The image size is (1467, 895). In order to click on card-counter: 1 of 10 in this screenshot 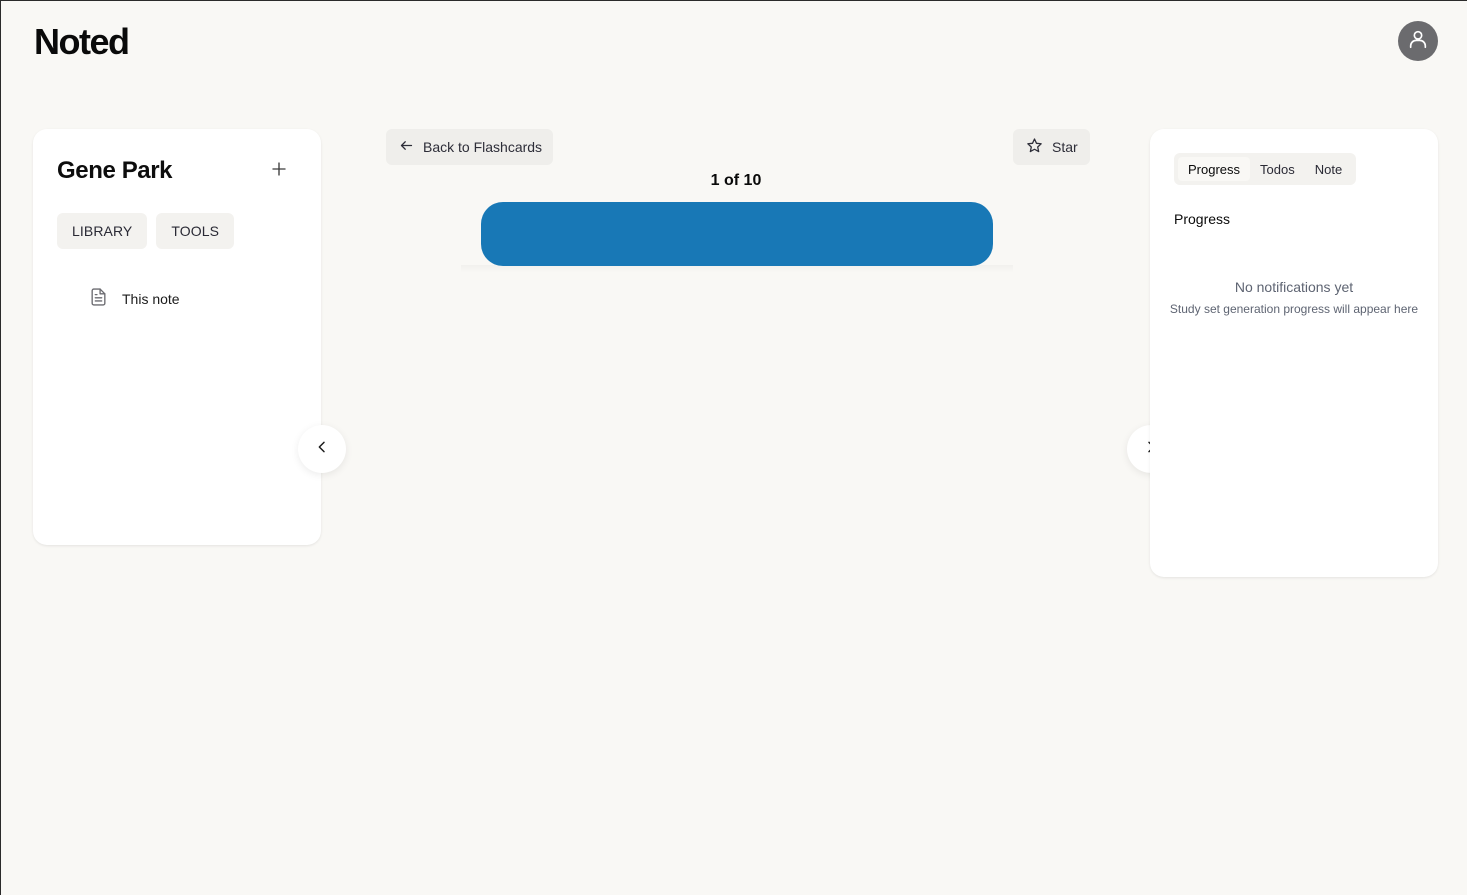, I will do `click(736, 180)`.